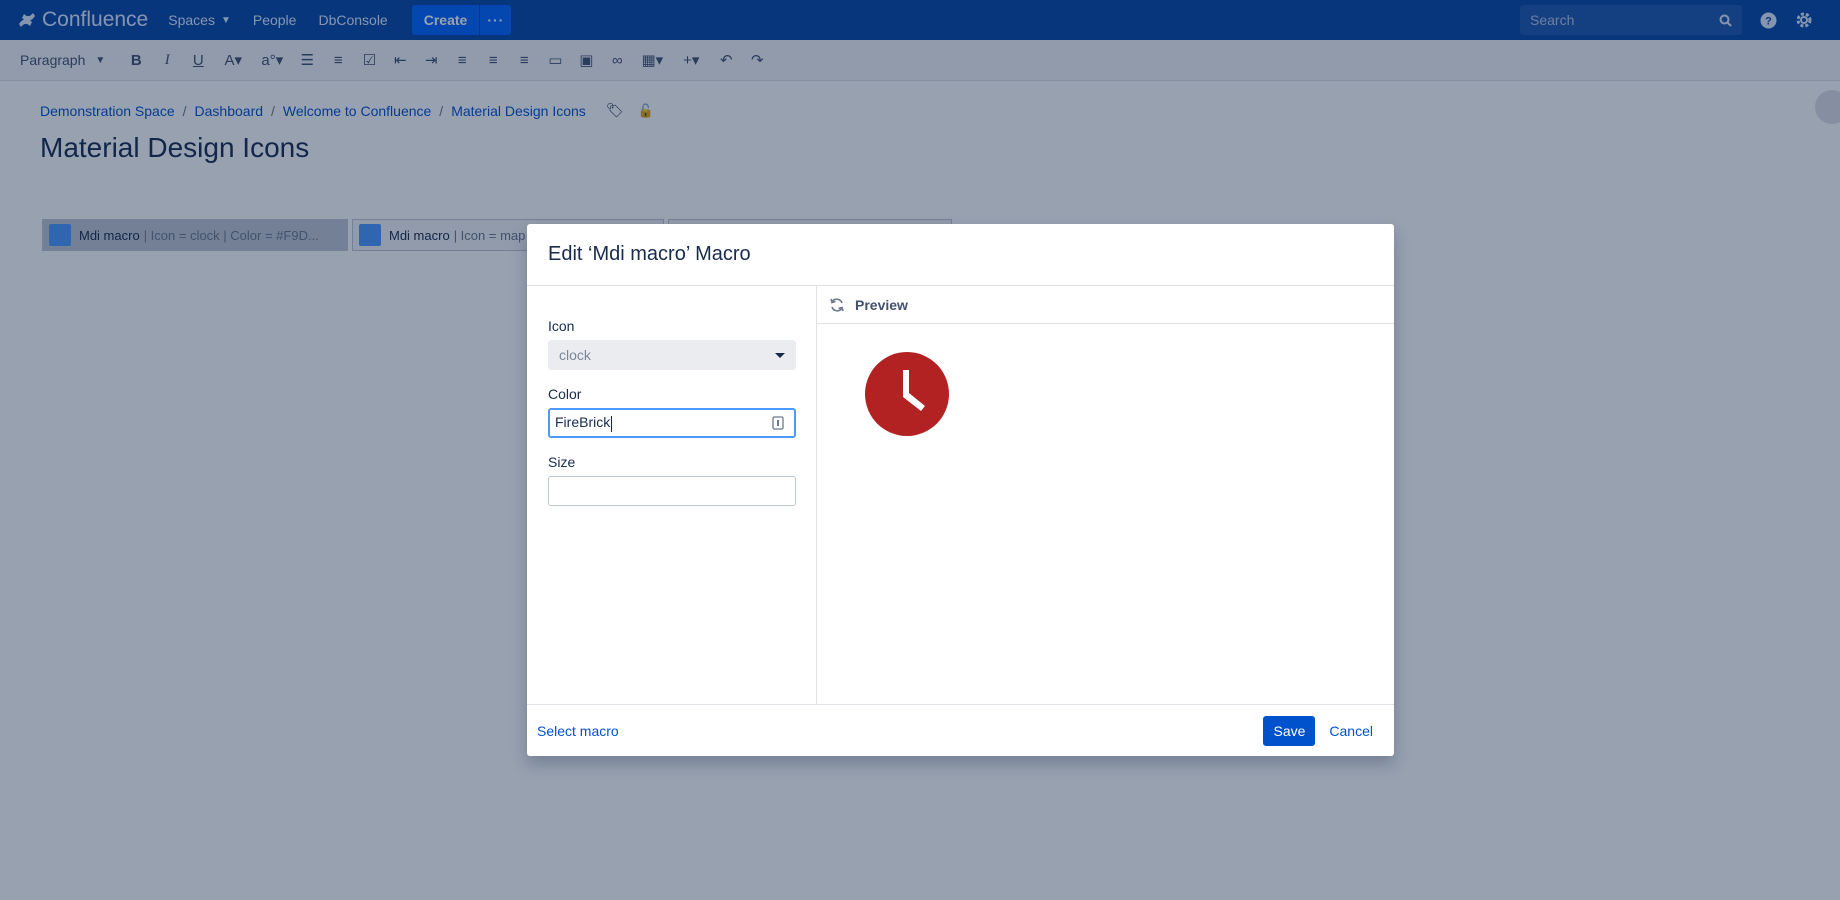  What do you see at coordinates (960, 255) in the screenshot?
I see `dialog-title: Edit ‘Mdi macro’ Macro` at bounding box center [960, 255].